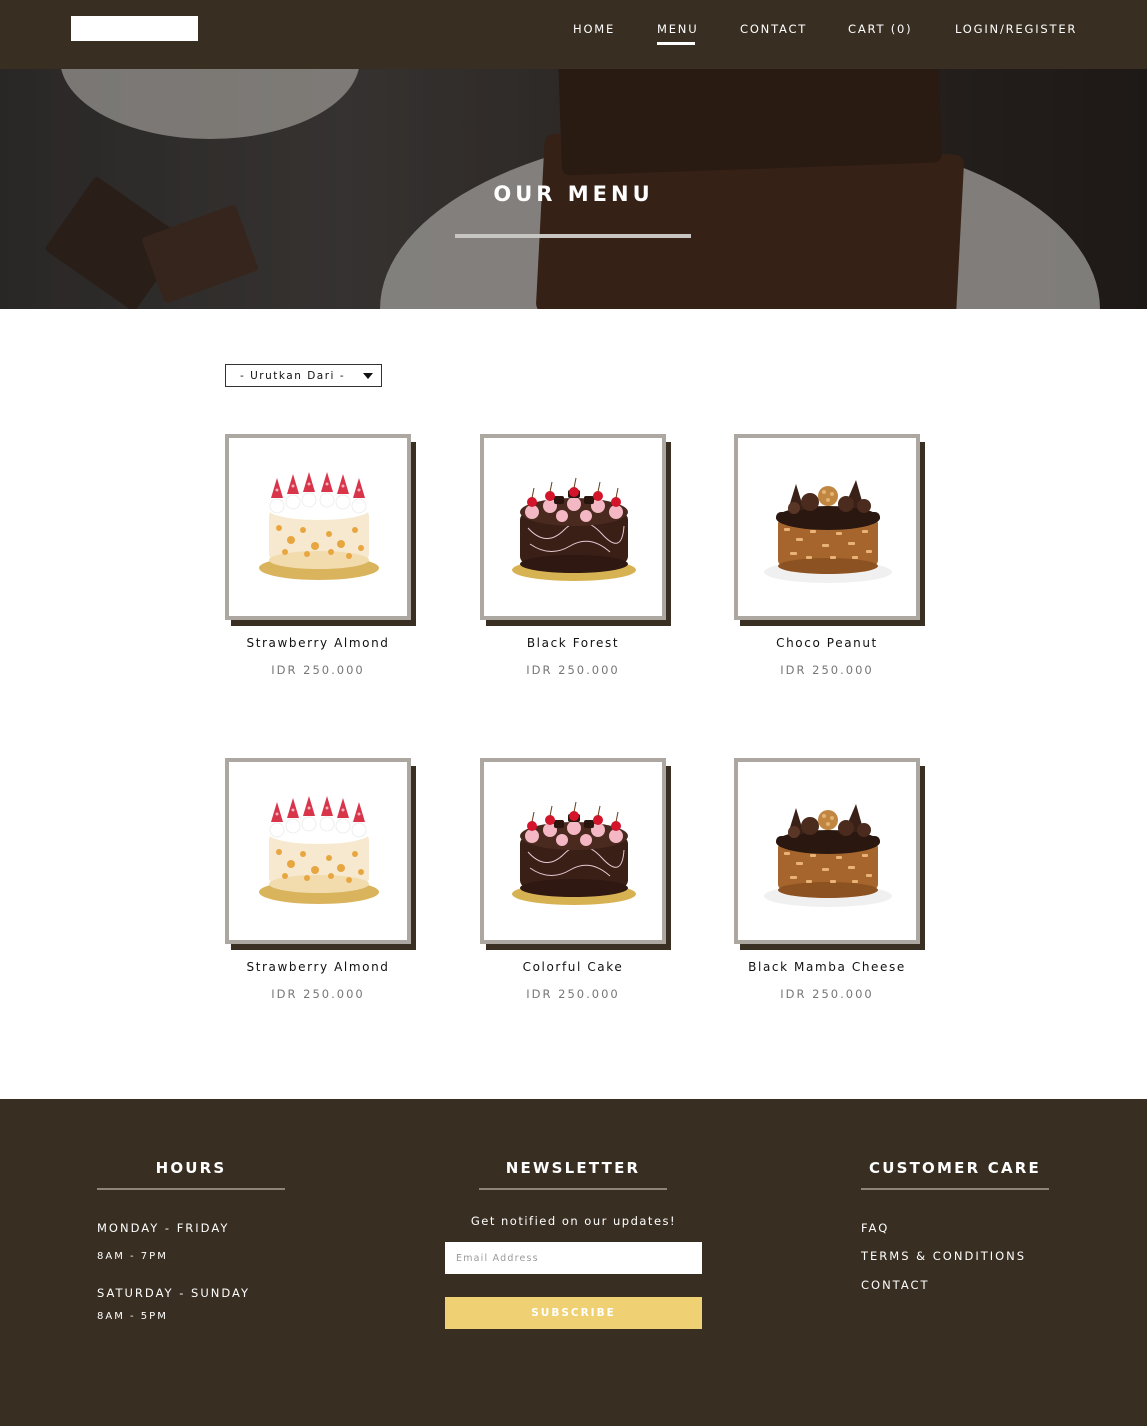 The height and width of the screenshot is (1426, 1147). I want to click on product-name: Black Mamba Cheese, so click(827, 967).